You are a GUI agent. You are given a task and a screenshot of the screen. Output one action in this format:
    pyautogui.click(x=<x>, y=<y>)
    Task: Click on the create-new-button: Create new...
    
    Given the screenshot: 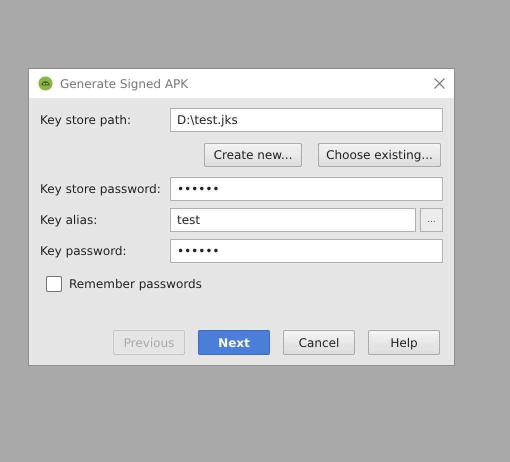 What is the action you would take?
    pyautogui.click(x=253, y=155)
    